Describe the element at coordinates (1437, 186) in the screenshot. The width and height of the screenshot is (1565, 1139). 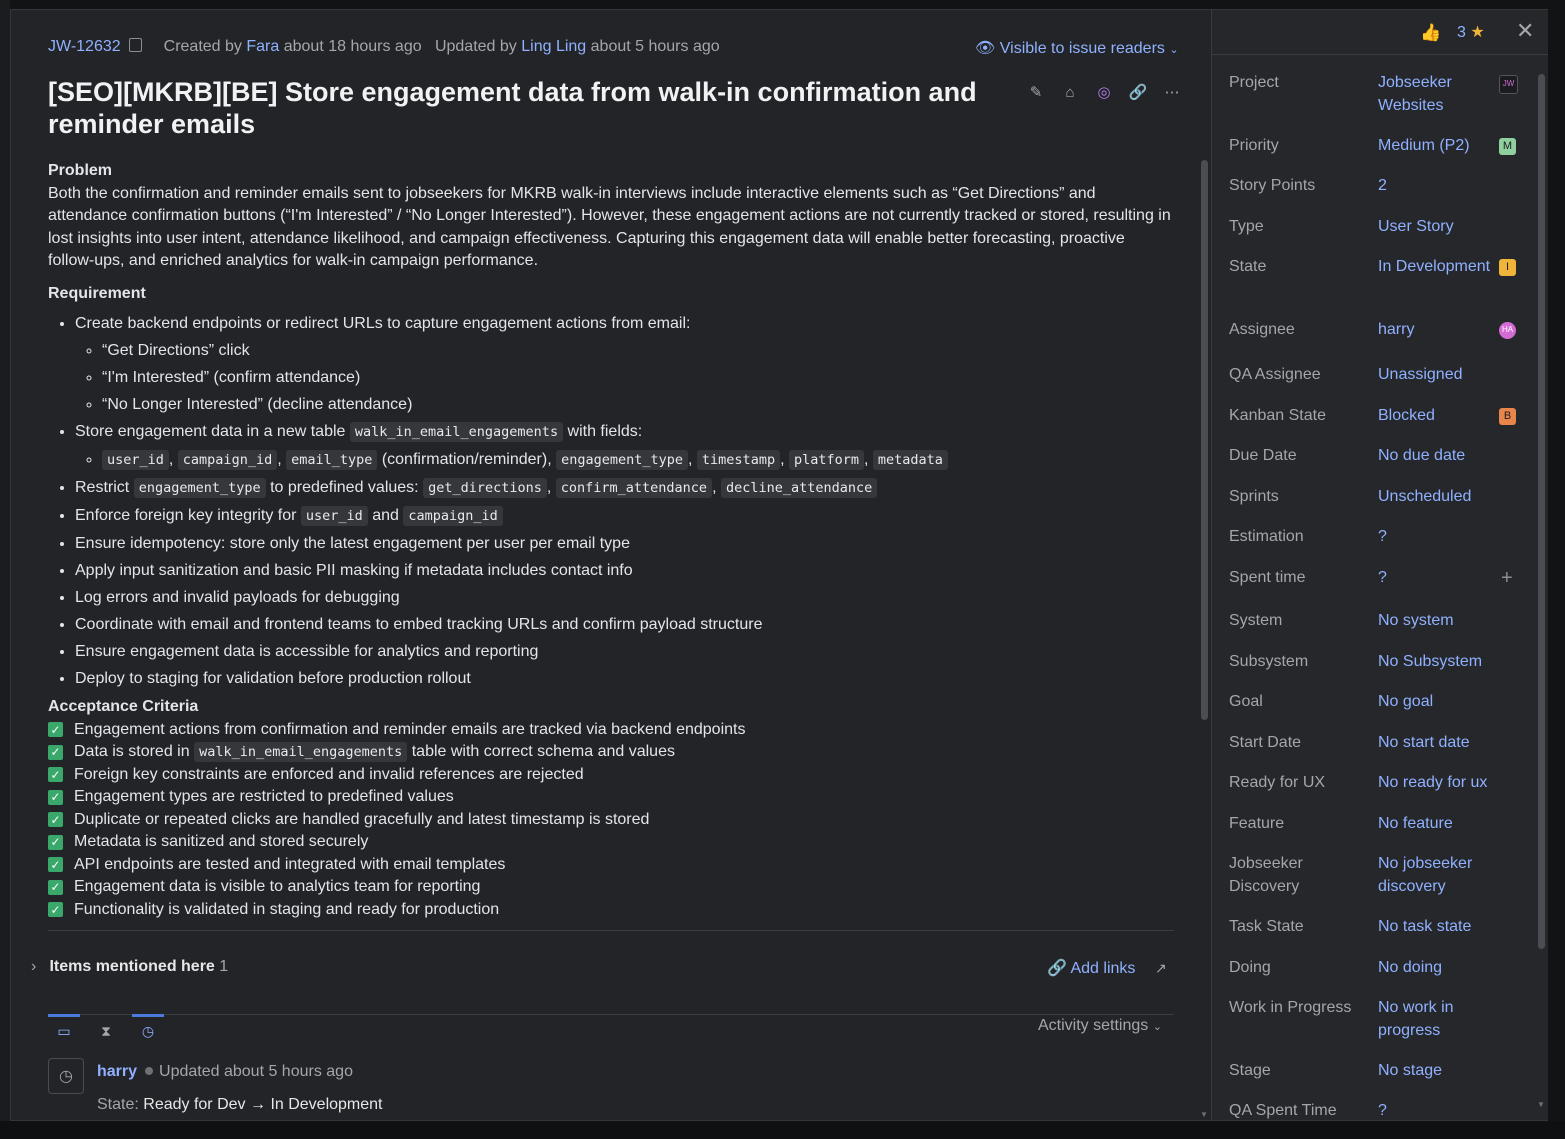
I see `field-value: 2` at that location.